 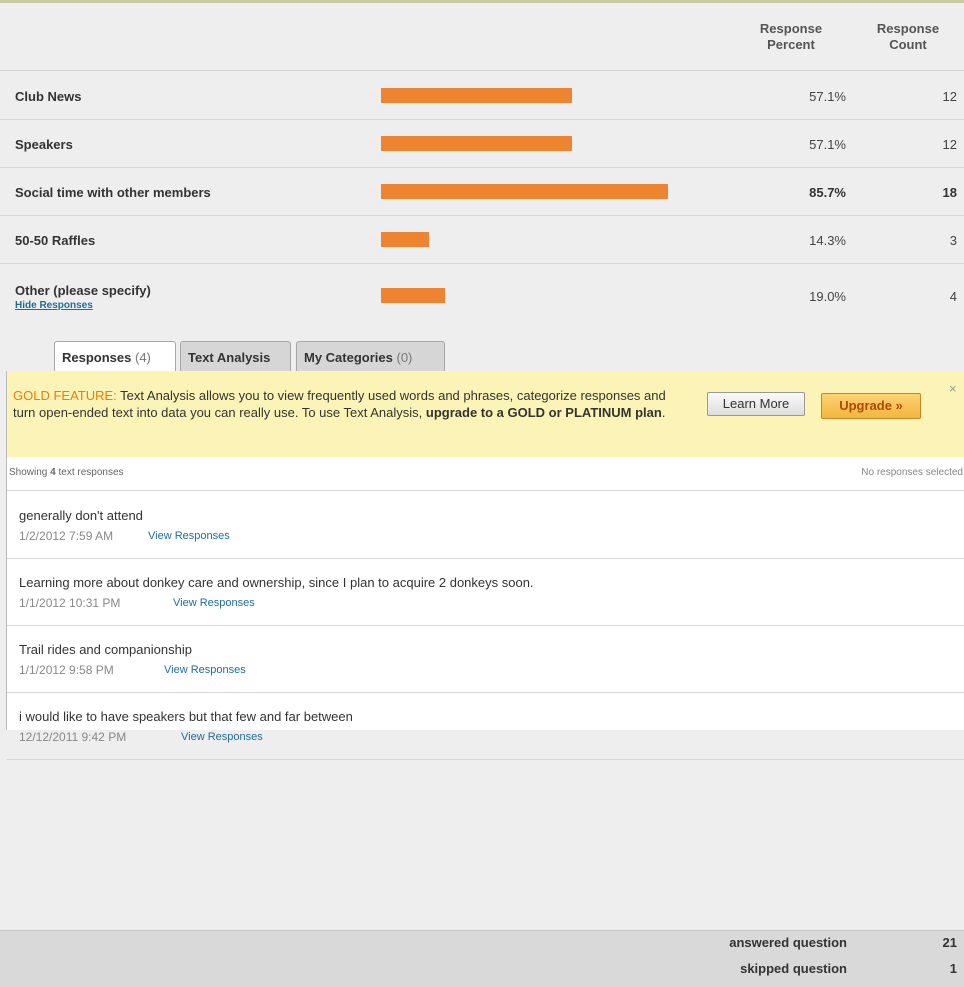 I want to click on response-date: 1/1/2012 9:58 PM, so click(x=66, y=670).